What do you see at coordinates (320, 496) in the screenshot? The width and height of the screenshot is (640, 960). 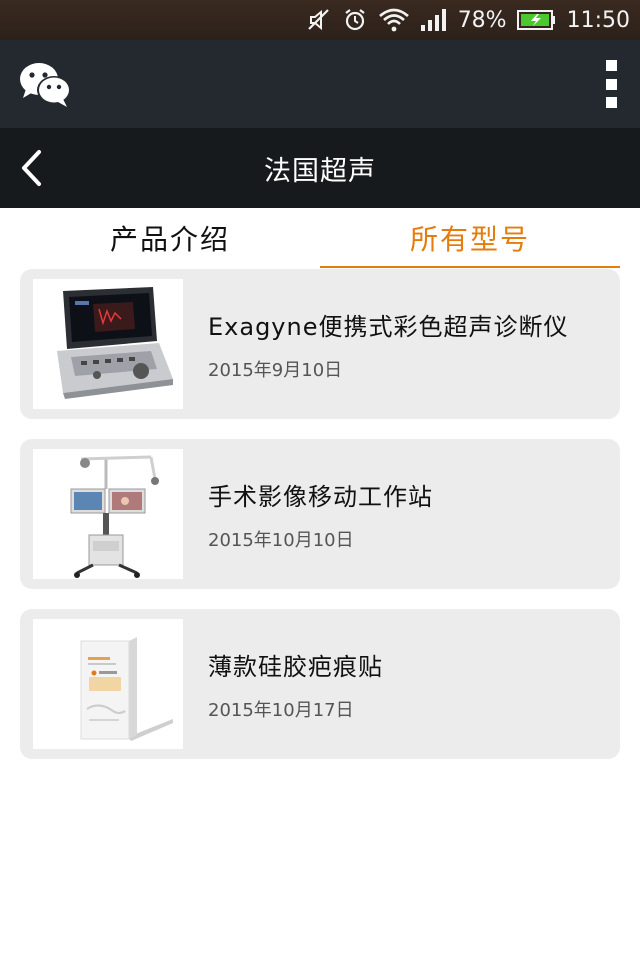 I see `product-title: 手术影像移动工作站` at bounding box center [320, 496].